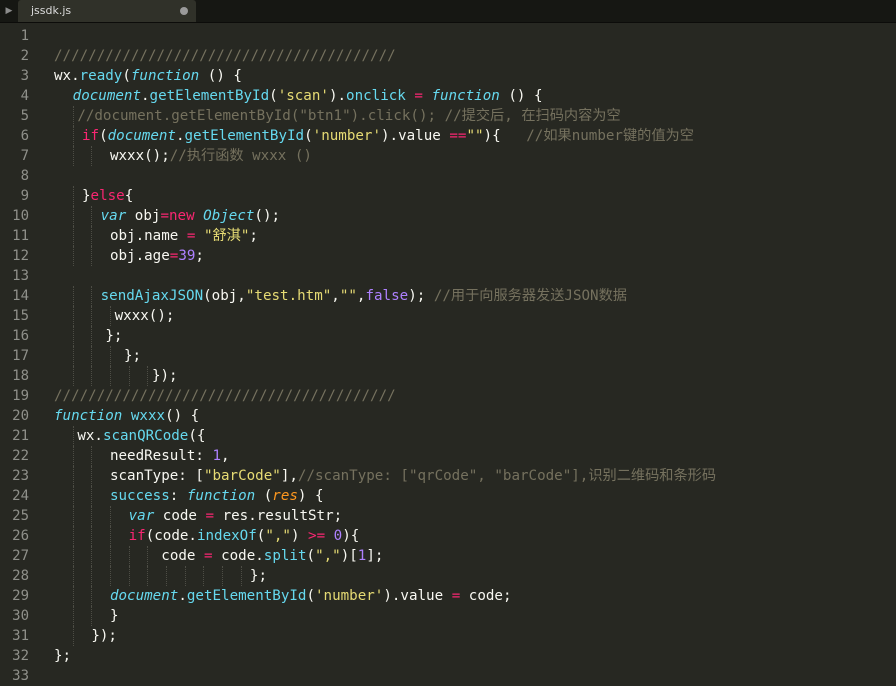 This screenshot has width=896, height=686. What do you see at coordinates (20, 236) in the screenshot?
I see `line-number: 11` at bounding box center [20, 236].